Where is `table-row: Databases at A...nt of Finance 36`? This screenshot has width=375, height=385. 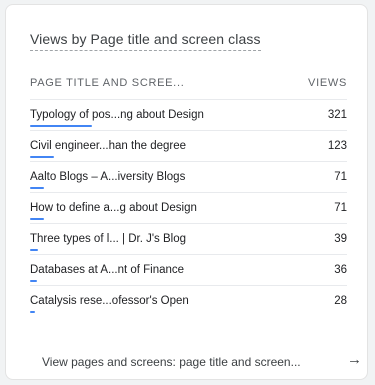 table-row: Databases at A...nt of Finance 36 is located at coordinates (188, 269).